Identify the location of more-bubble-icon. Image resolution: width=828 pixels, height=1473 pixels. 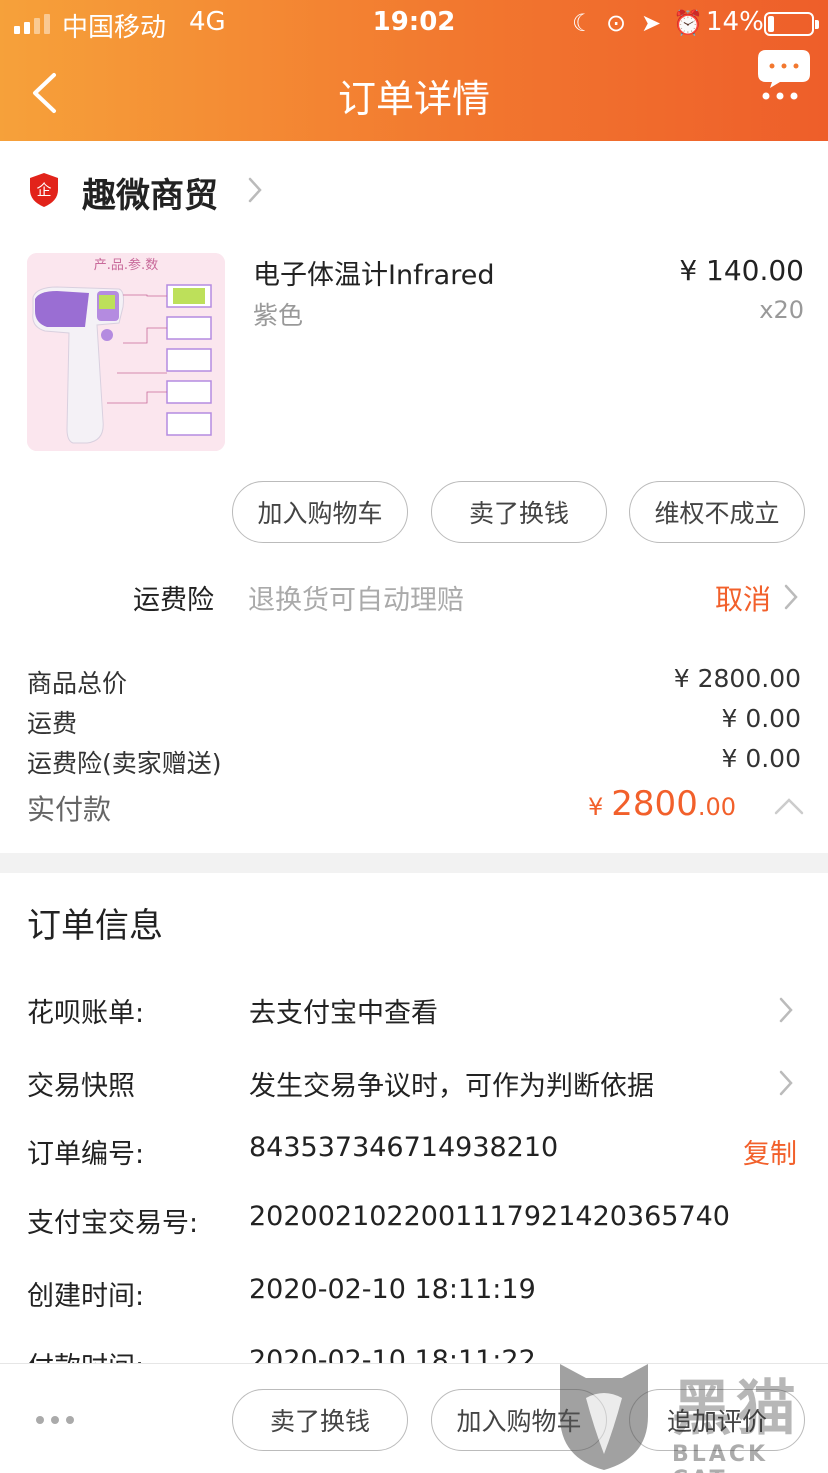
(784, 75).